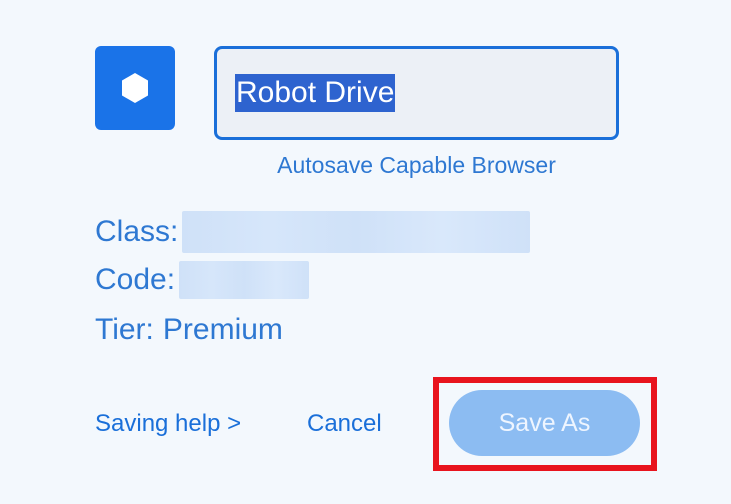 The height and width of the screenshot is (504, 731). I want to click on code-value-redacted, so click(244, 280).